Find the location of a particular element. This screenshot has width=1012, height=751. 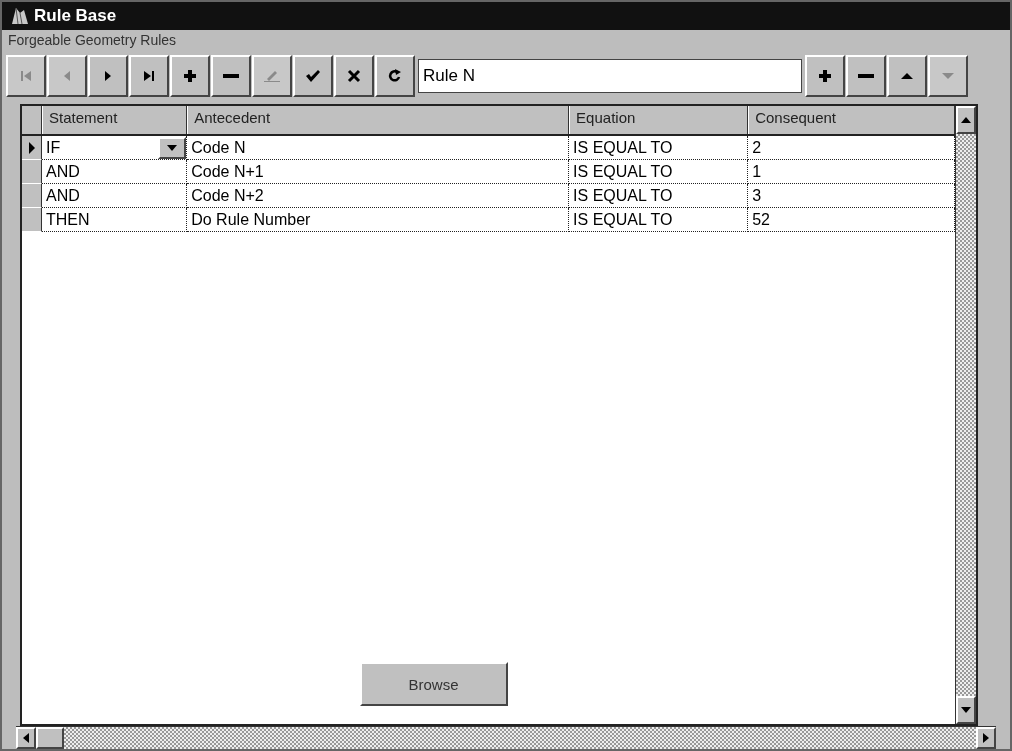

checkmark-icon is located at coordinates (313, 76).